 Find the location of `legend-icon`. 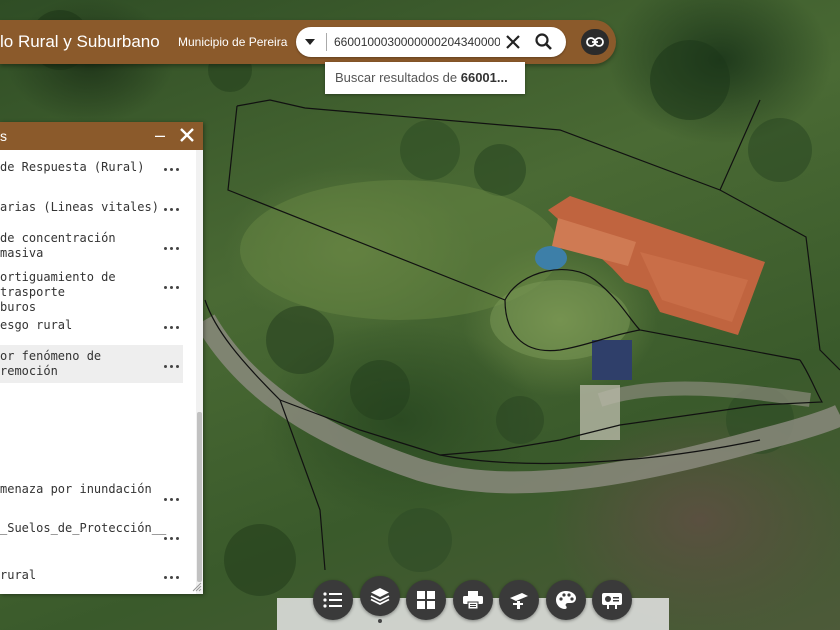

legend-icon is located at coordinates (612, 601).